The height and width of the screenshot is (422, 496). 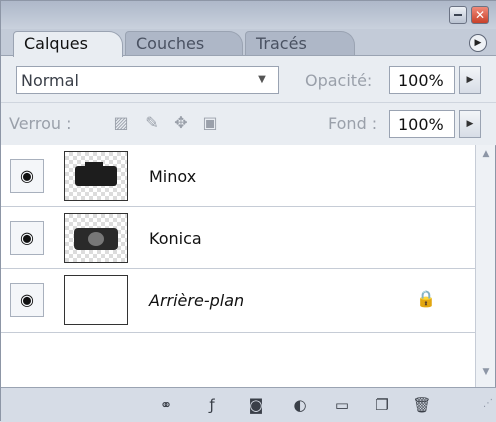 I want to click on add-mask-icon: ◙, so click(x=256, y=405).